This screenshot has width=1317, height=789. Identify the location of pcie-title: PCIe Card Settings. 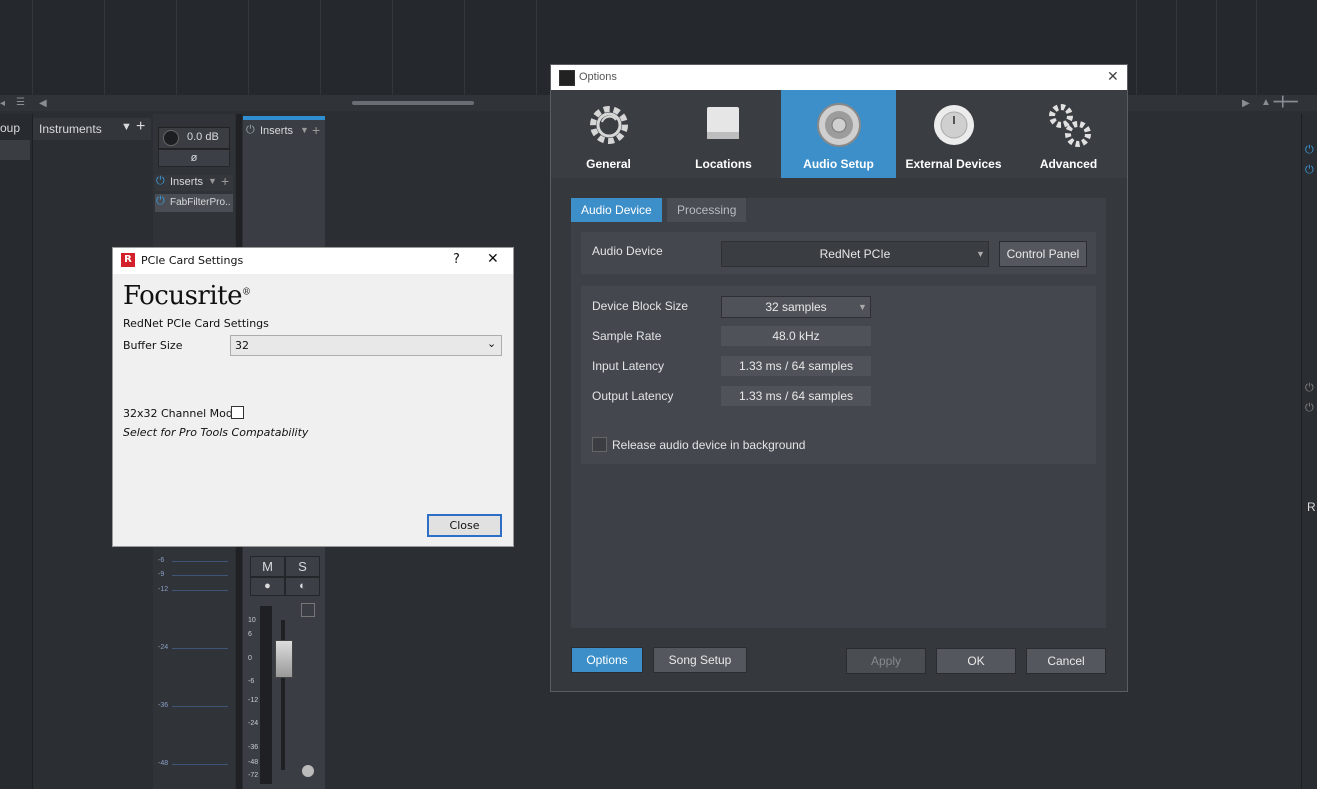
(192, 260).